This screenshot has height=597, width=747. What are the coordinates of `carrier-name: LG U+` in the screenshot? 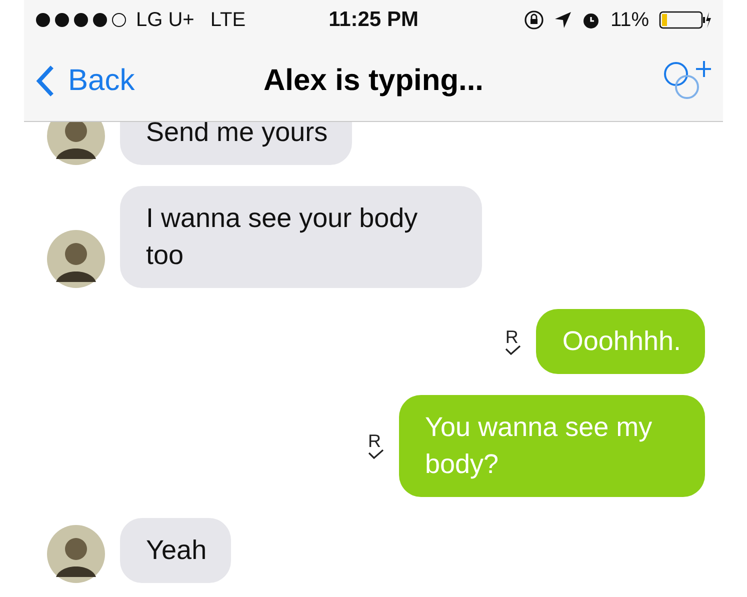 It's located at (165, 20).